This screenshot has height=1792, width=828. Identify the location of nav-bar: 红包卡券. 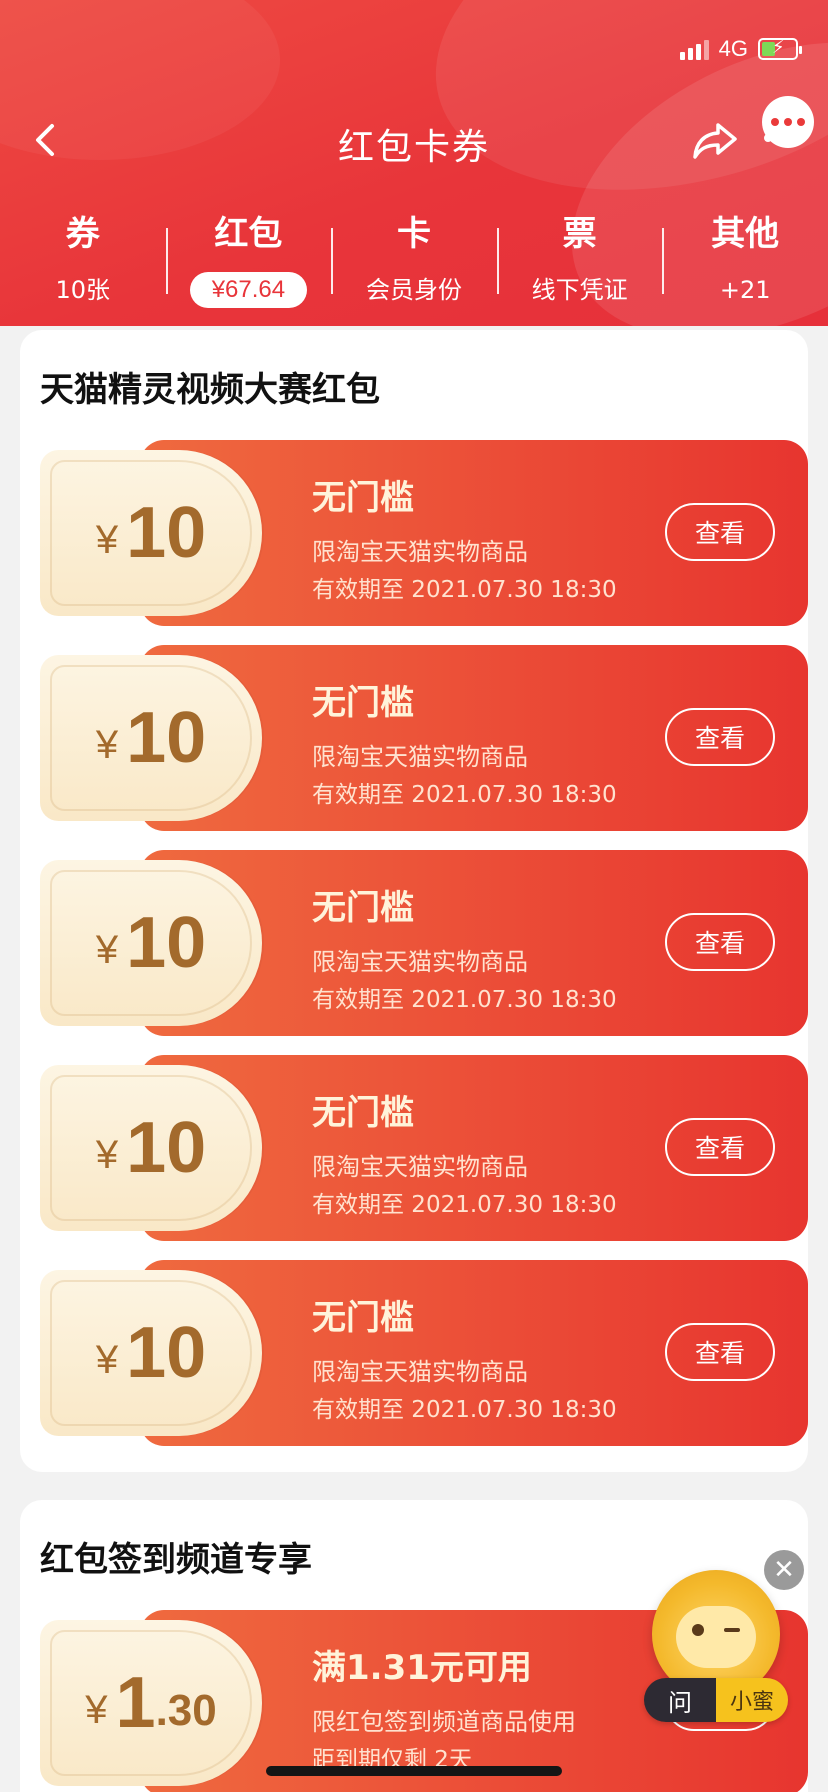
(414, 140).